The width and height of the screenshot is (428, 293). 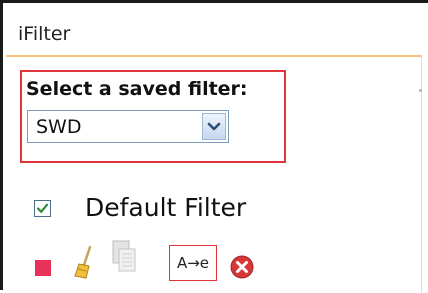 I want to click on default-filter-label: Default Filter, so click(x=166, y=207).